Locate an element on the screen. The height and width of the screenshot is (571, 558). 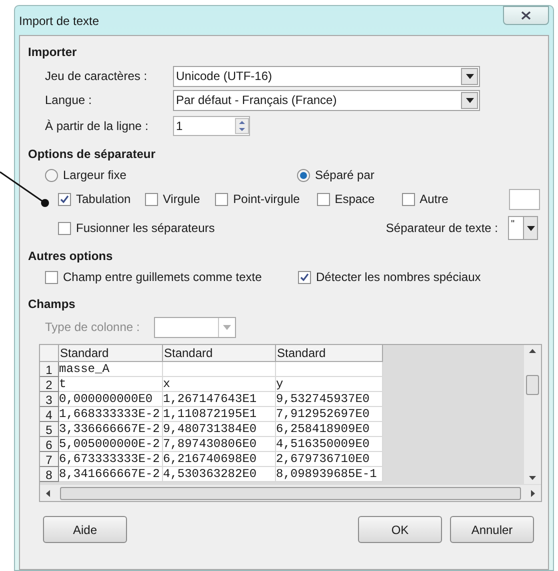
dropdown-field: Par défaut - Français (France) is located at coordinates (326, 100).